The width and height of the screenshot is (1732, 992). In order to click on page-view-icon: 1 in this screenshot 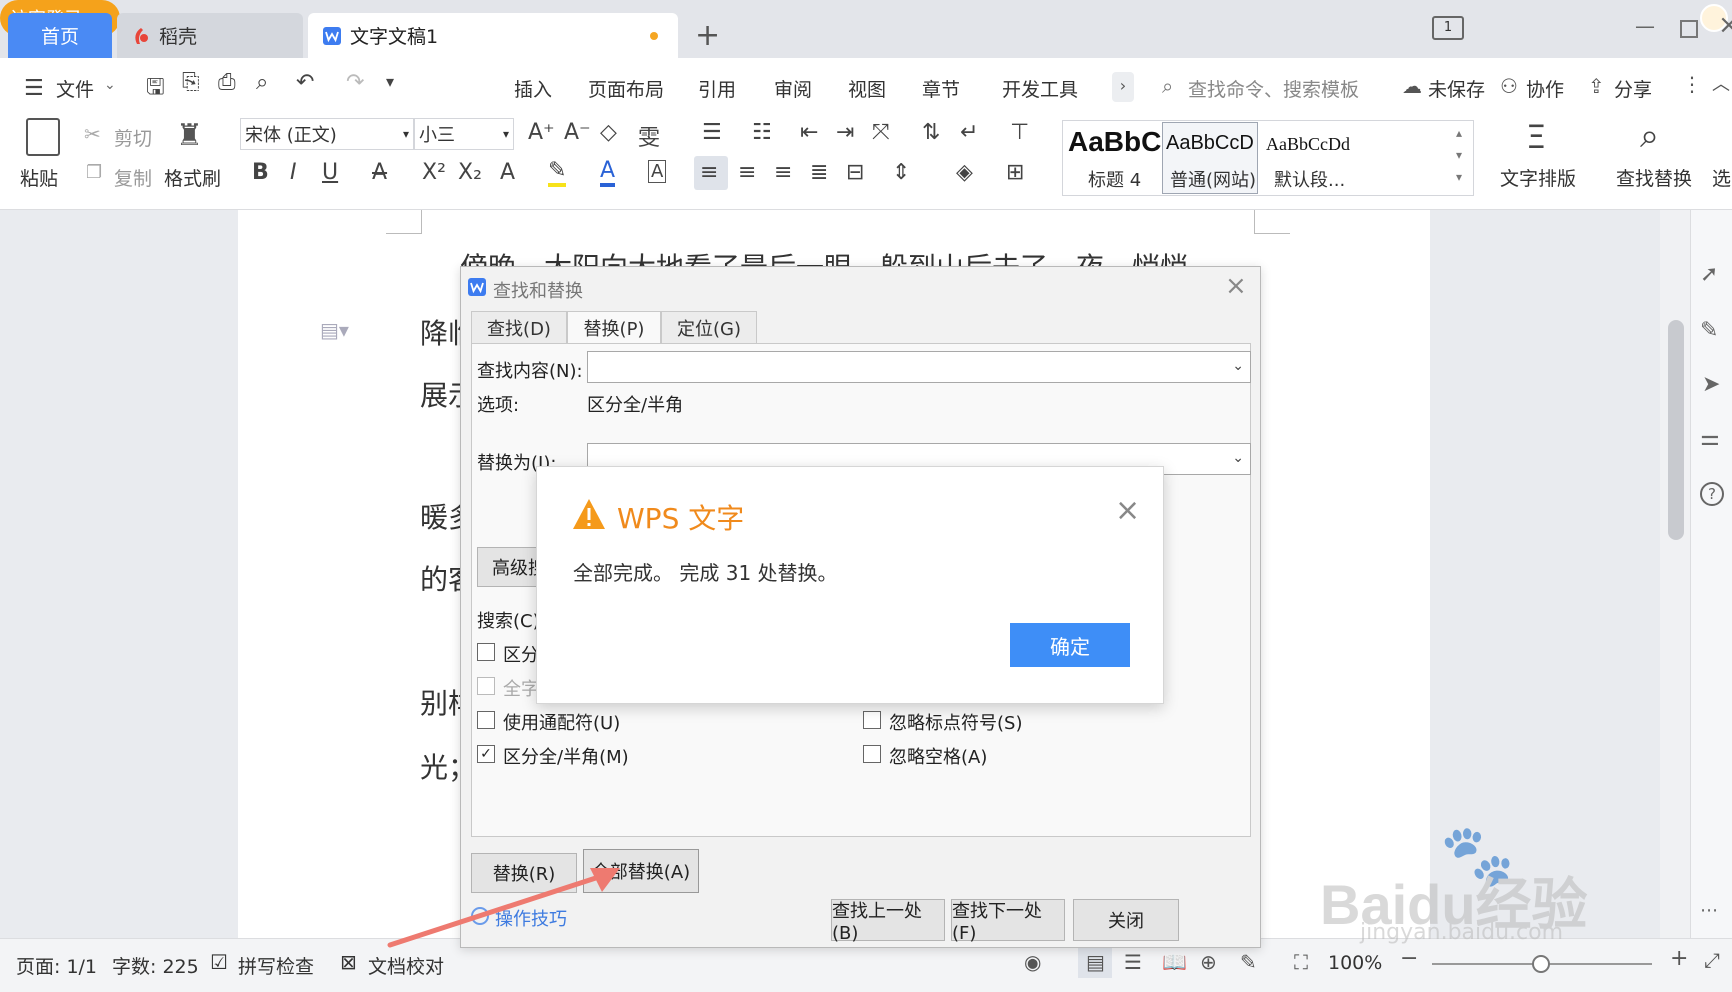, I will do `click(1448, 28)`.